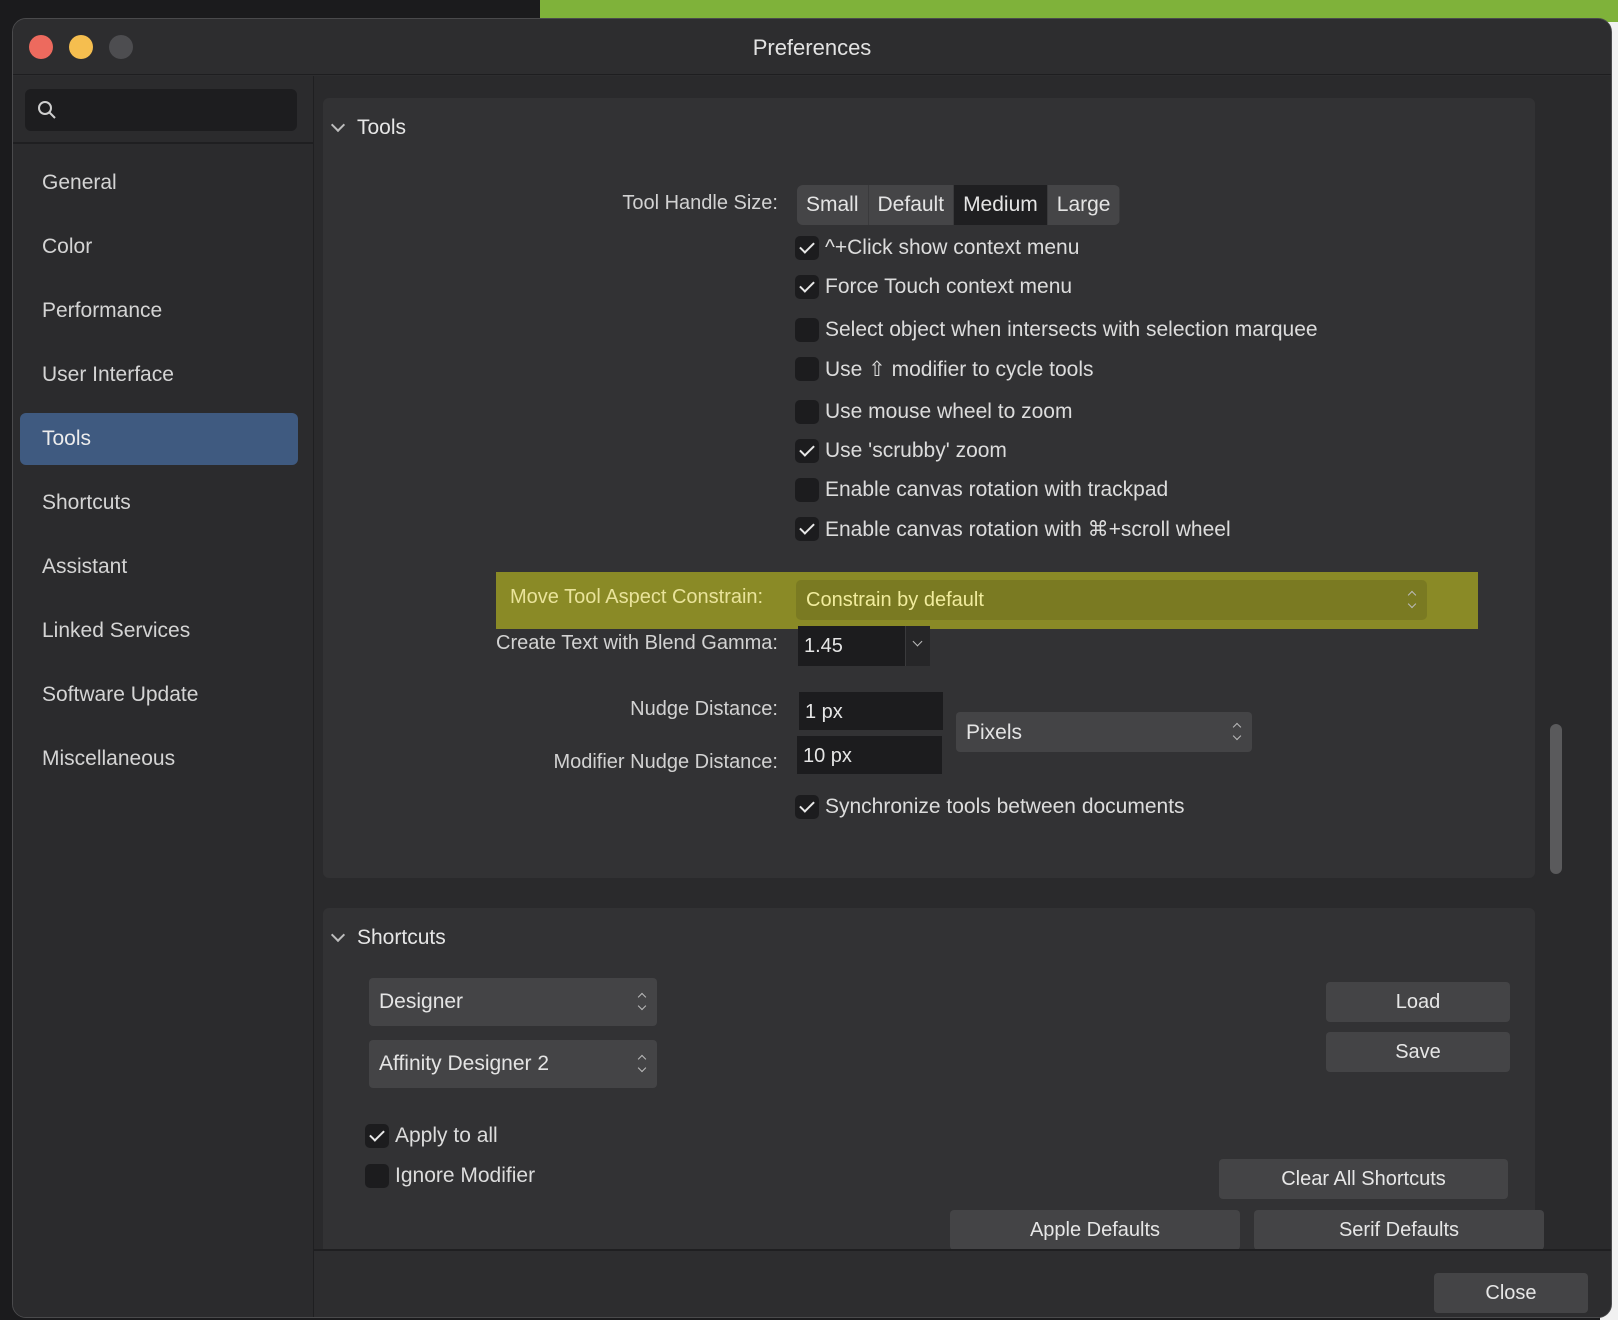  I want to click on modifier-nudge-distance-field: 10 px, so click(869, 755).